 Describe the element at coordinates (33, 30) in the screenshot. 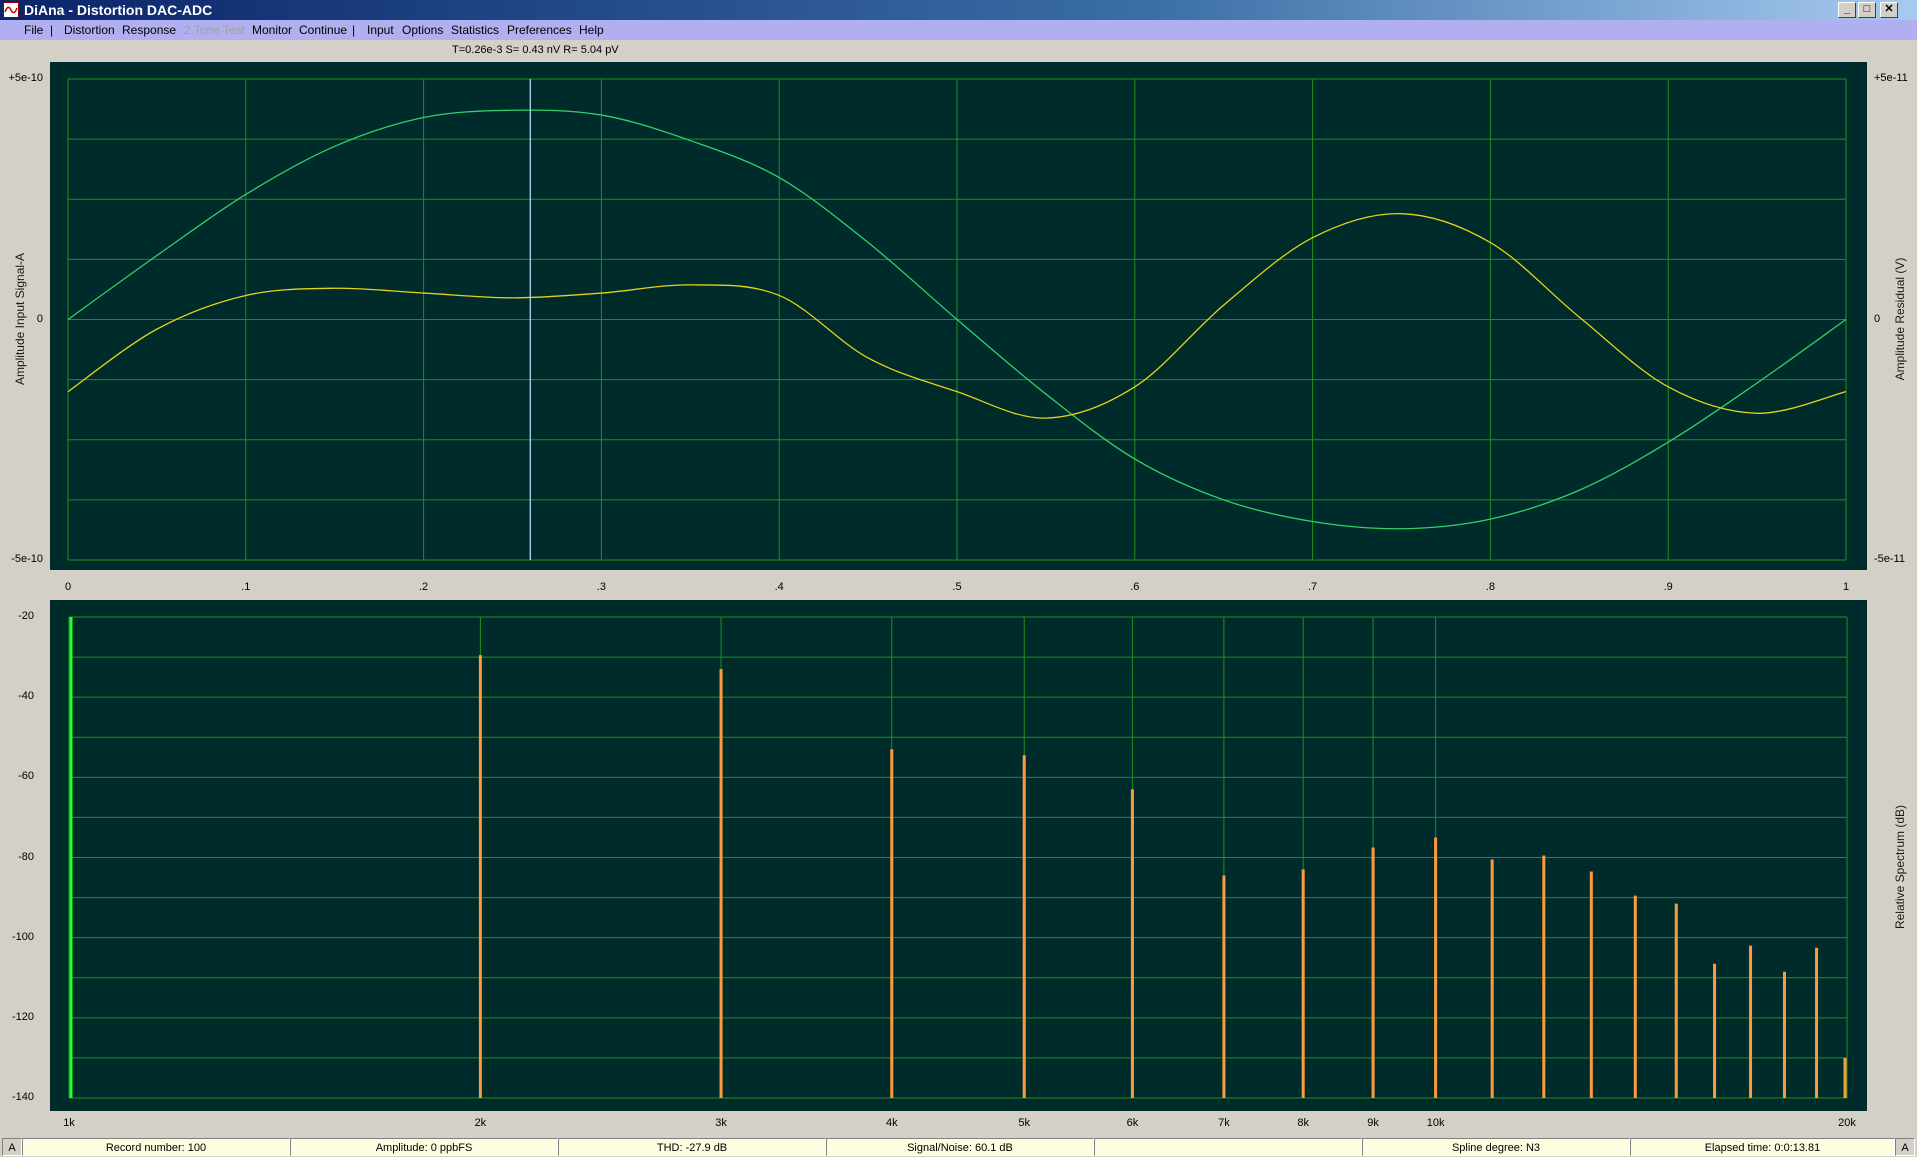

I see `menu-file: File` at that location.